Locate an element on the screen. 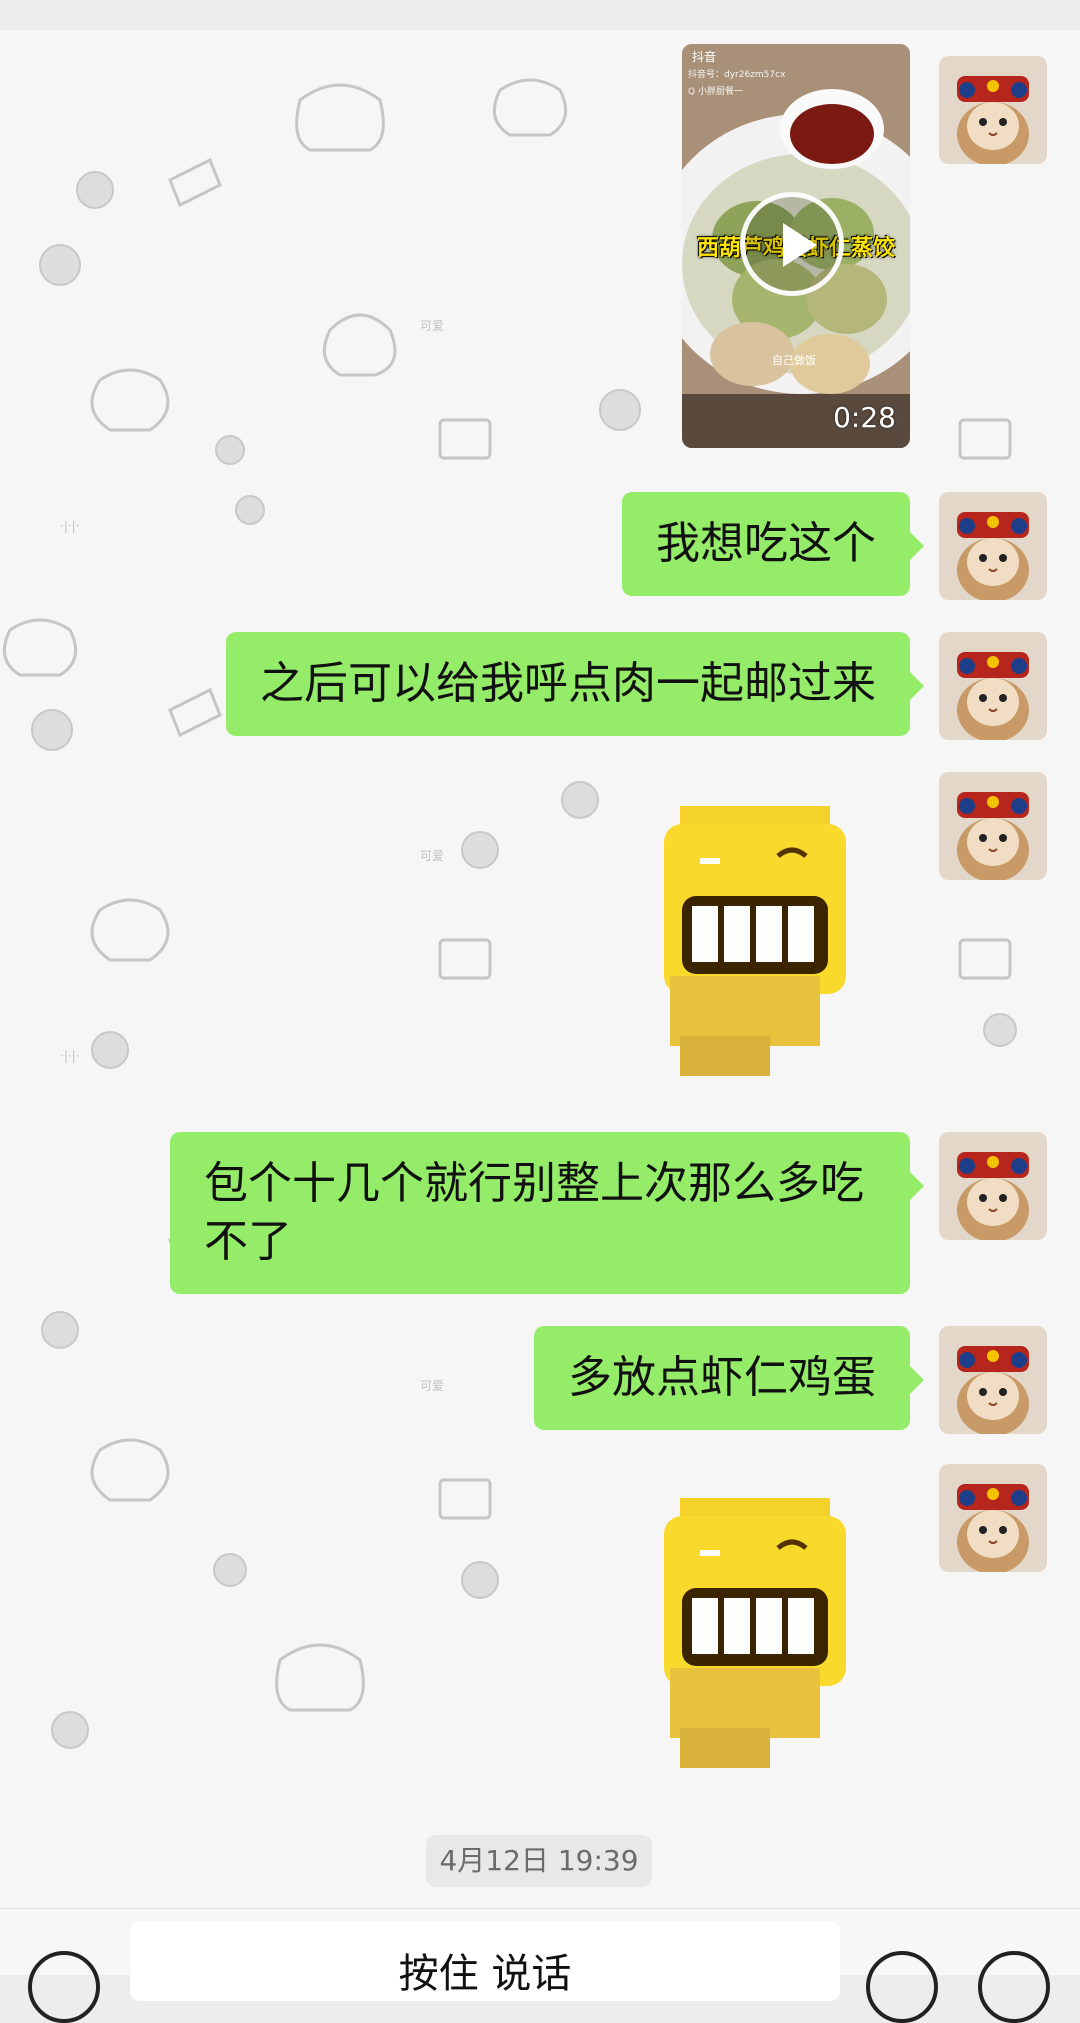 The width and height of the screenshot is (1080, 2023). message-timestamp: 4月12日 19:39 is located at coordinates (539, 1861).